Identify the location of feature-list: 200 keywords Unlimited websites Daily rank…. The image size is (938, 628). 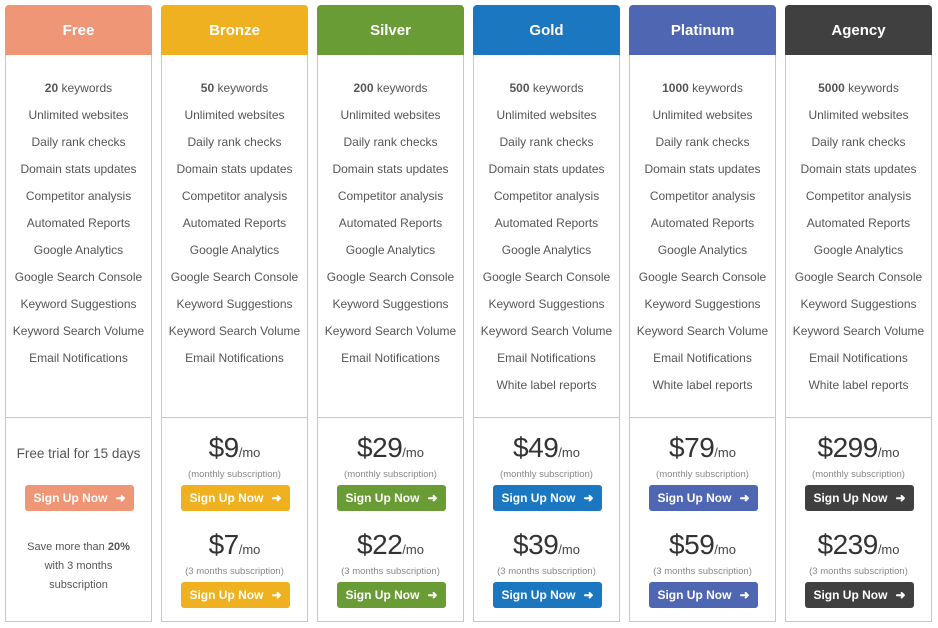
(390, 226).